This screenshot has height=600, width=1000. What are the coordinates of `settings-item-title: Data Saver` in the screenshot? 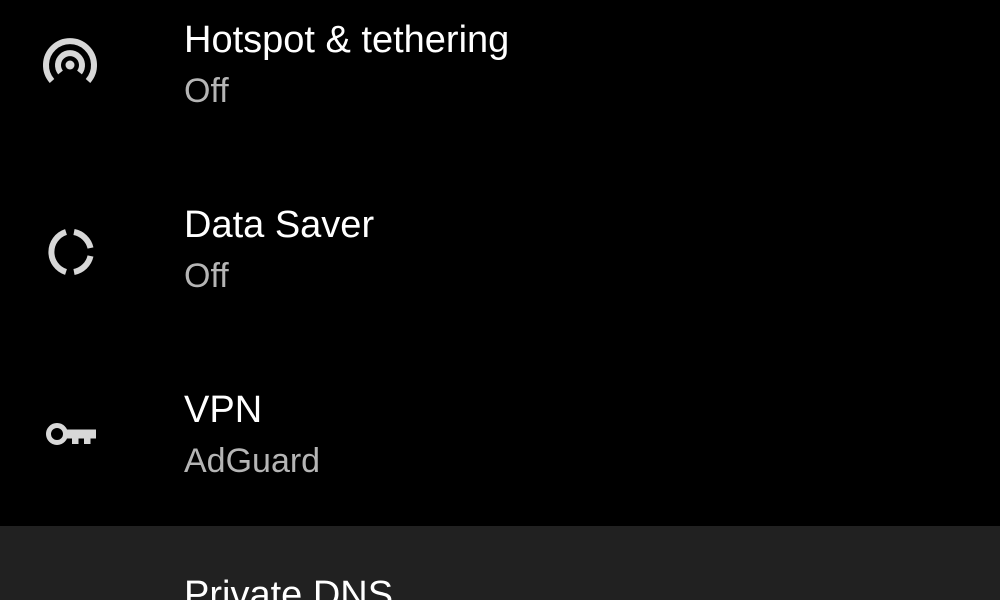 It's located at (279, 225).